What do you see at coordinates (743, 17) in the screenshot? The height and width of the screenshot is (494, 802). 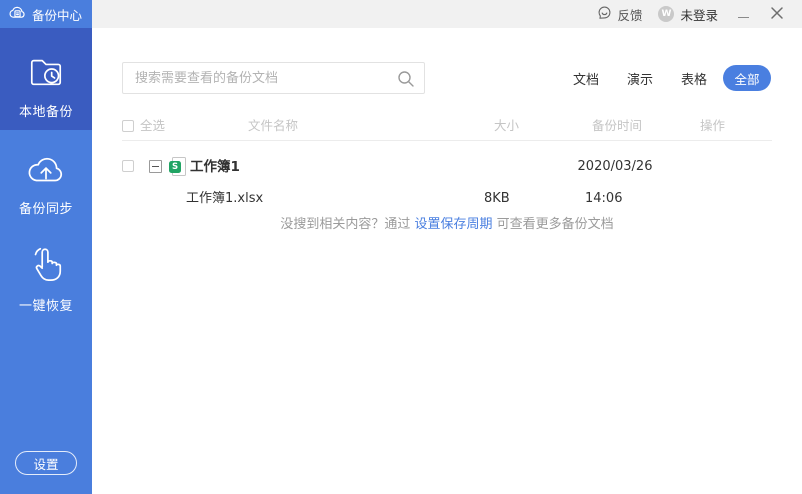 I see `minimize-icon` at bounding box center [743, 17].